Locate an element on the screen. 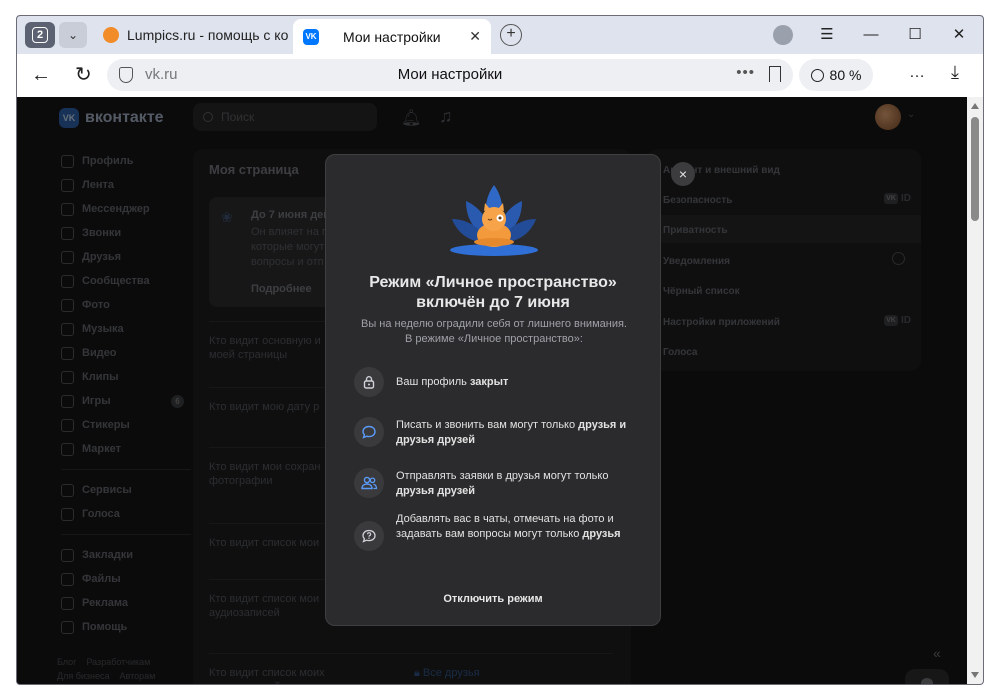 Image resolution: width=1000 pixels, height=700 pixels. chevron-down-icon: ⌄ is located at coordinates (73, 35).